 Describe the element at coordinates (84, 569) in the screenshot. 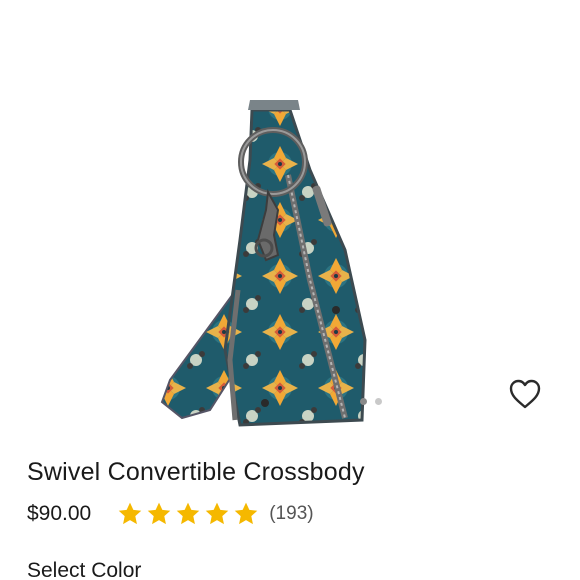

I see `select-color-label: Select Color` at that location.